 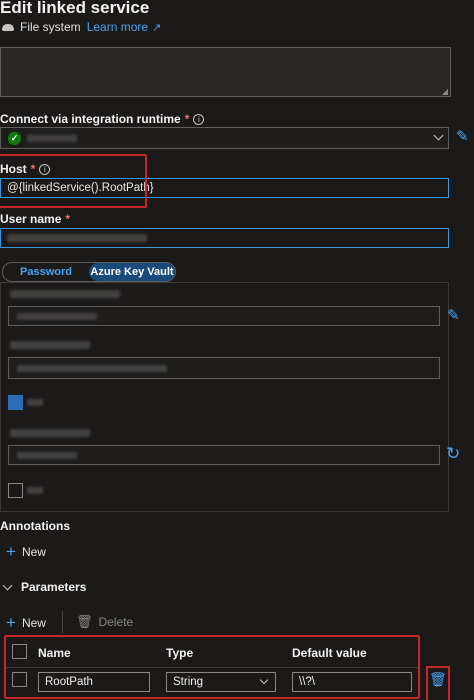 What do you see at coordinates (15, 490) in the screenshot?
I see `checkbox-unchecked` at bounding box center [15, 490].